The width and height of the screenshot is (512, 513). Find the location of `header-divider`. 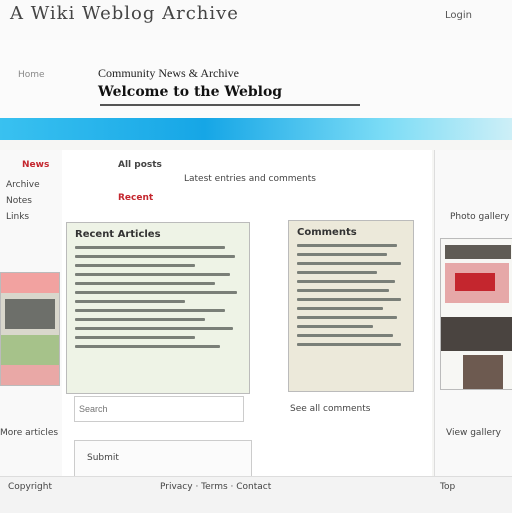

header-divider is located at coordinates (230, 105).